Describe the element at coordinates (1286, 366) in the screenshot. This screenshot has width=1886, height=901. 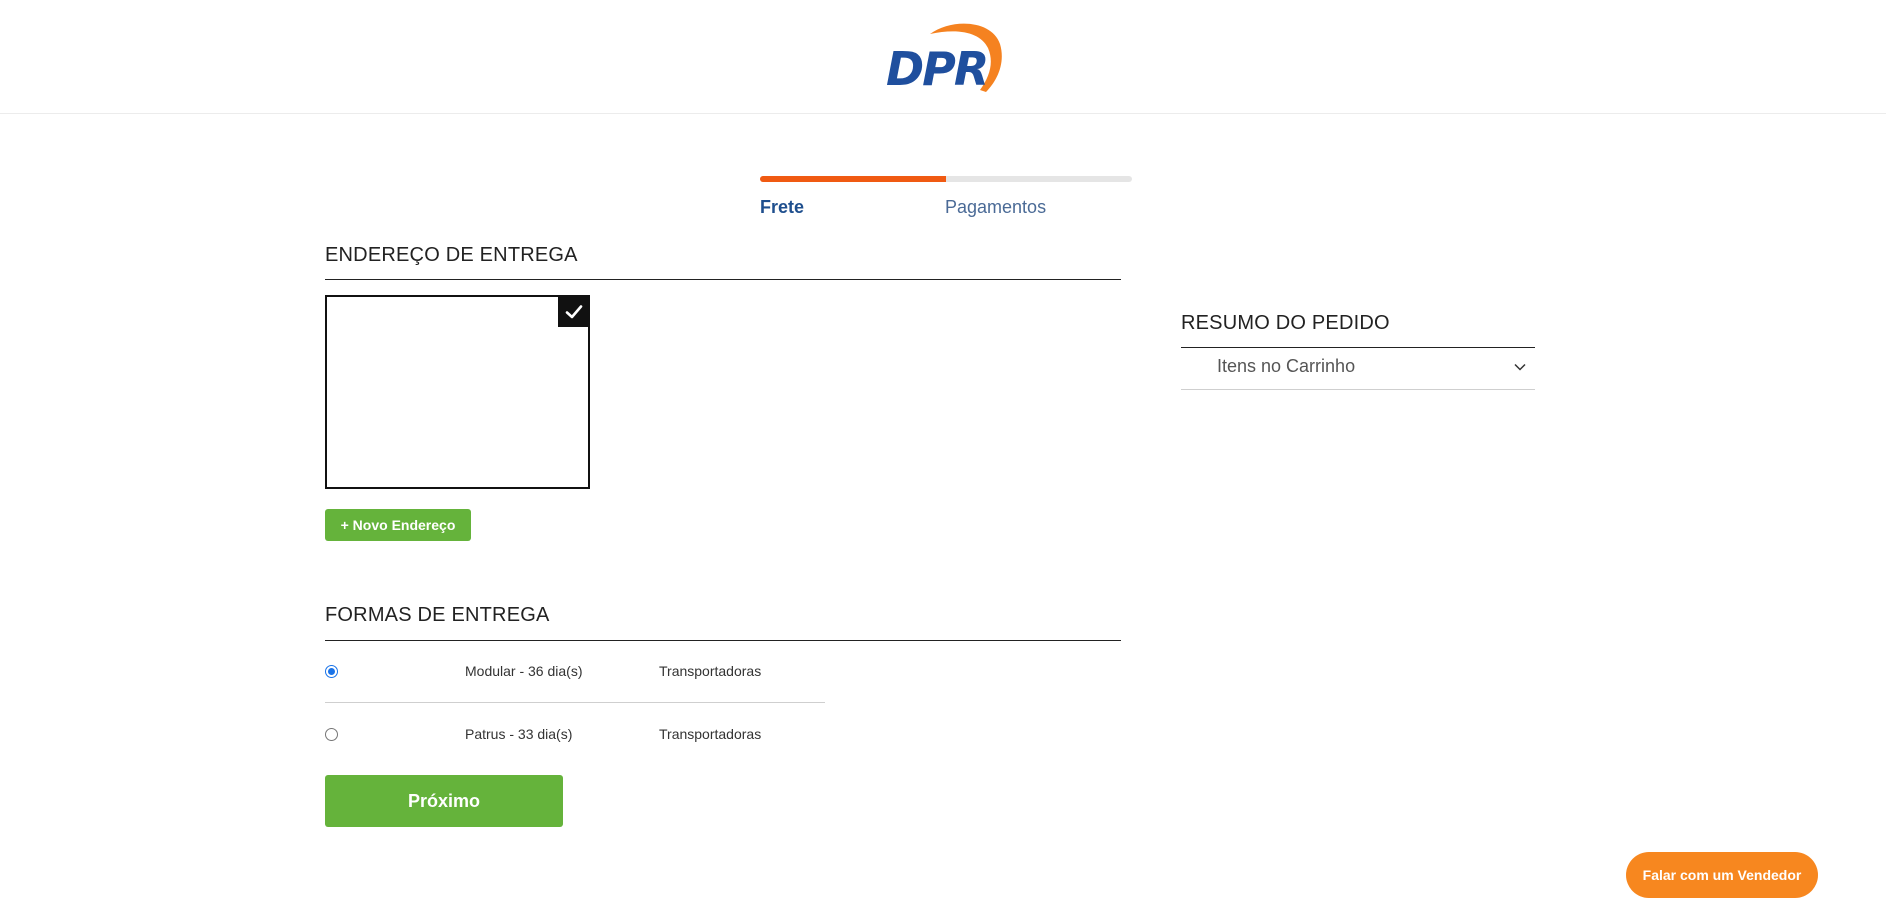
I see `cart-items-label: Itens no Carrinho` at that location.